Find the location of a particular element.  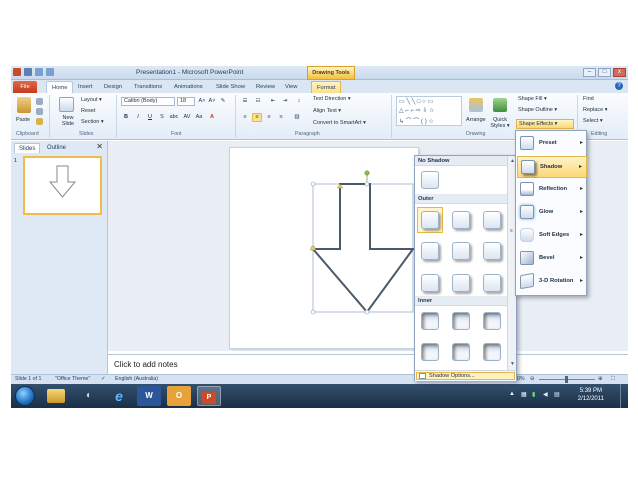

text-shadow-button: abc is located at coordinates (174, 117).